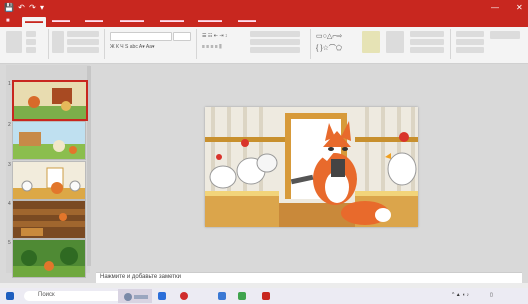 The image size is (528, 304). I want to click on system-tray: ^ ▲ ◖ ♪, so click(460, 295).